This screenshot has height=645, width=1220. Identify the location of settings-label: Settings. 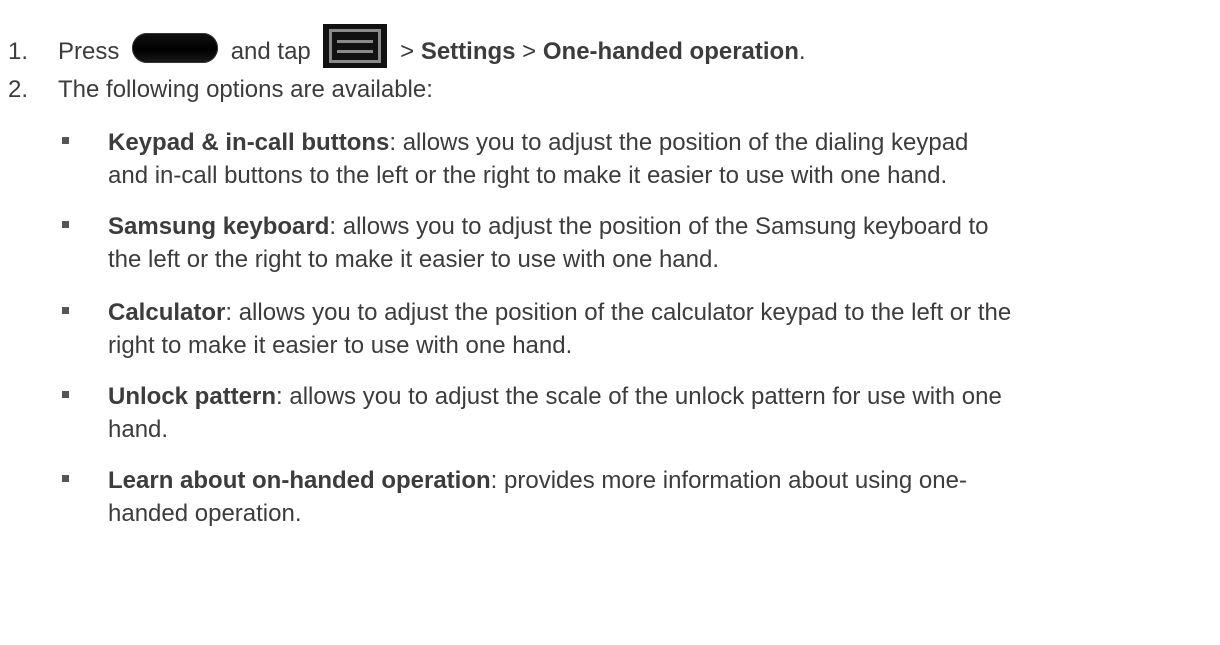
(468, 51).